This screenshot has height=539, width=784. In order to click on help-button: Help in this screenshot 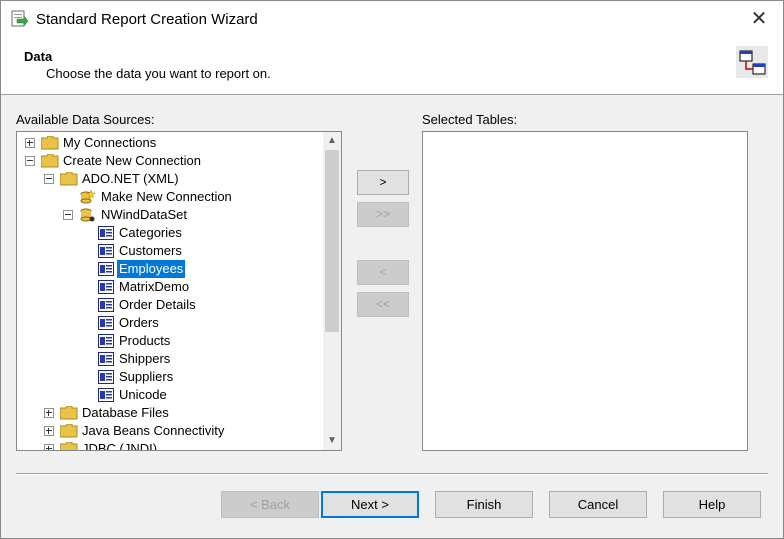, I will do `click(712, 504)`.